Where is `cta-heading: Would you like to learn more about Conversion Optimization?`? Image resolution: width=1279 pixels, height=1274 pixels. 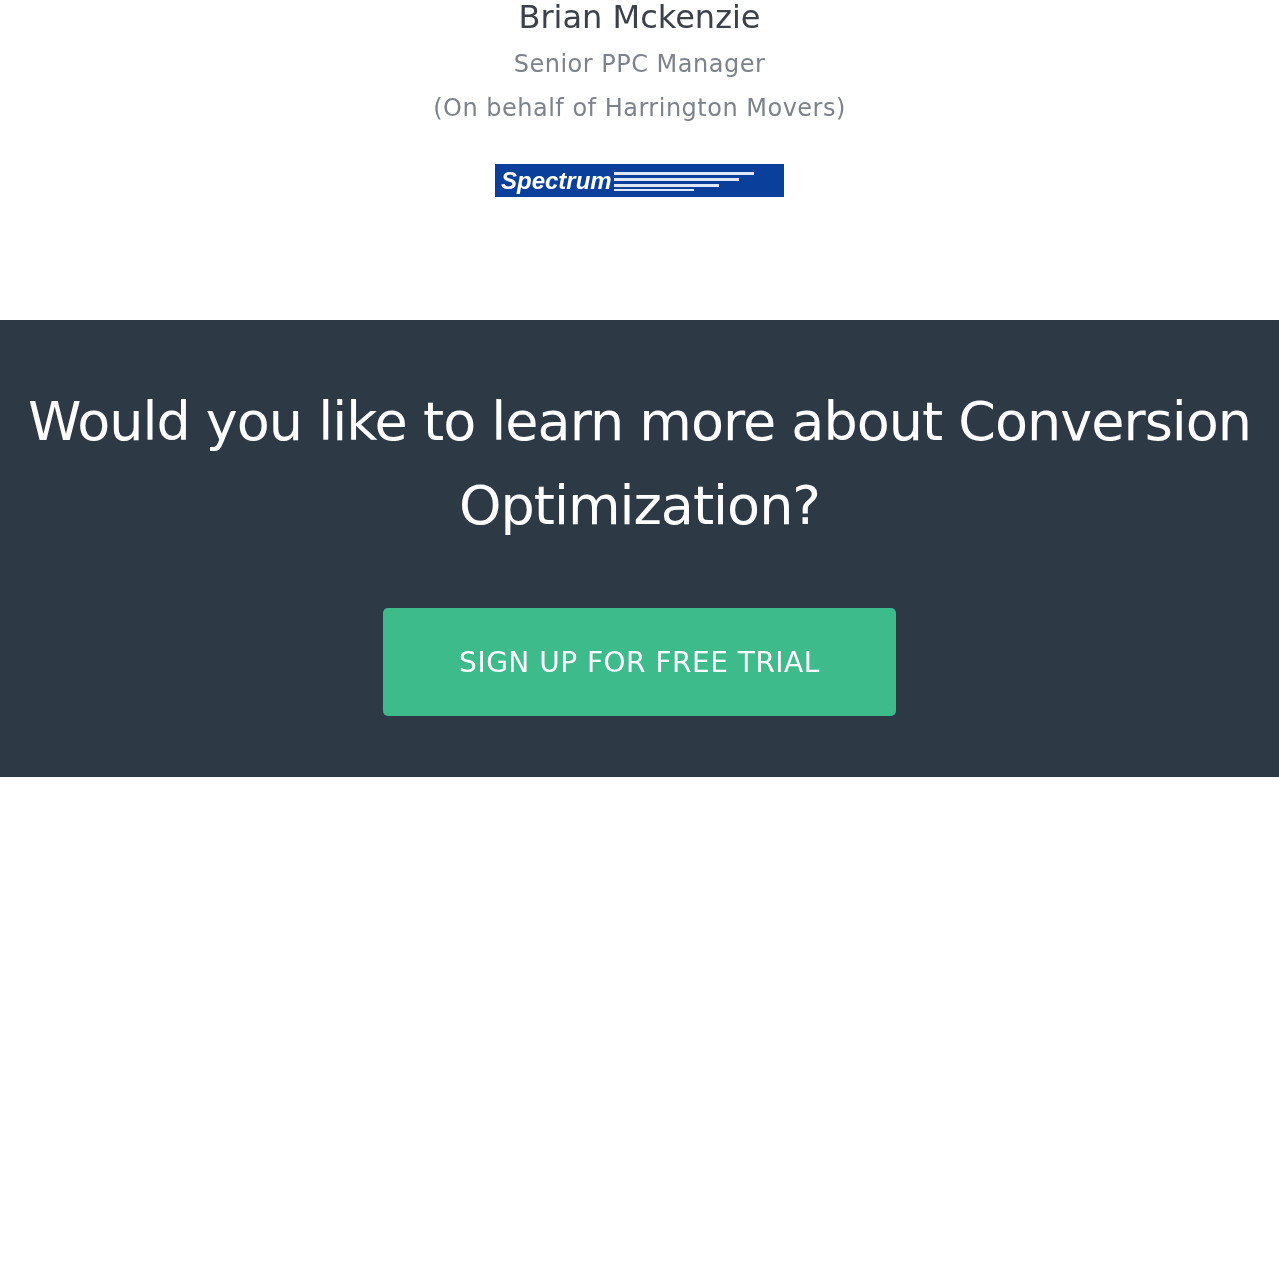
cta-heading: Would you like to learn more about Conversion Optimization? is located at coordinates (639, 464).